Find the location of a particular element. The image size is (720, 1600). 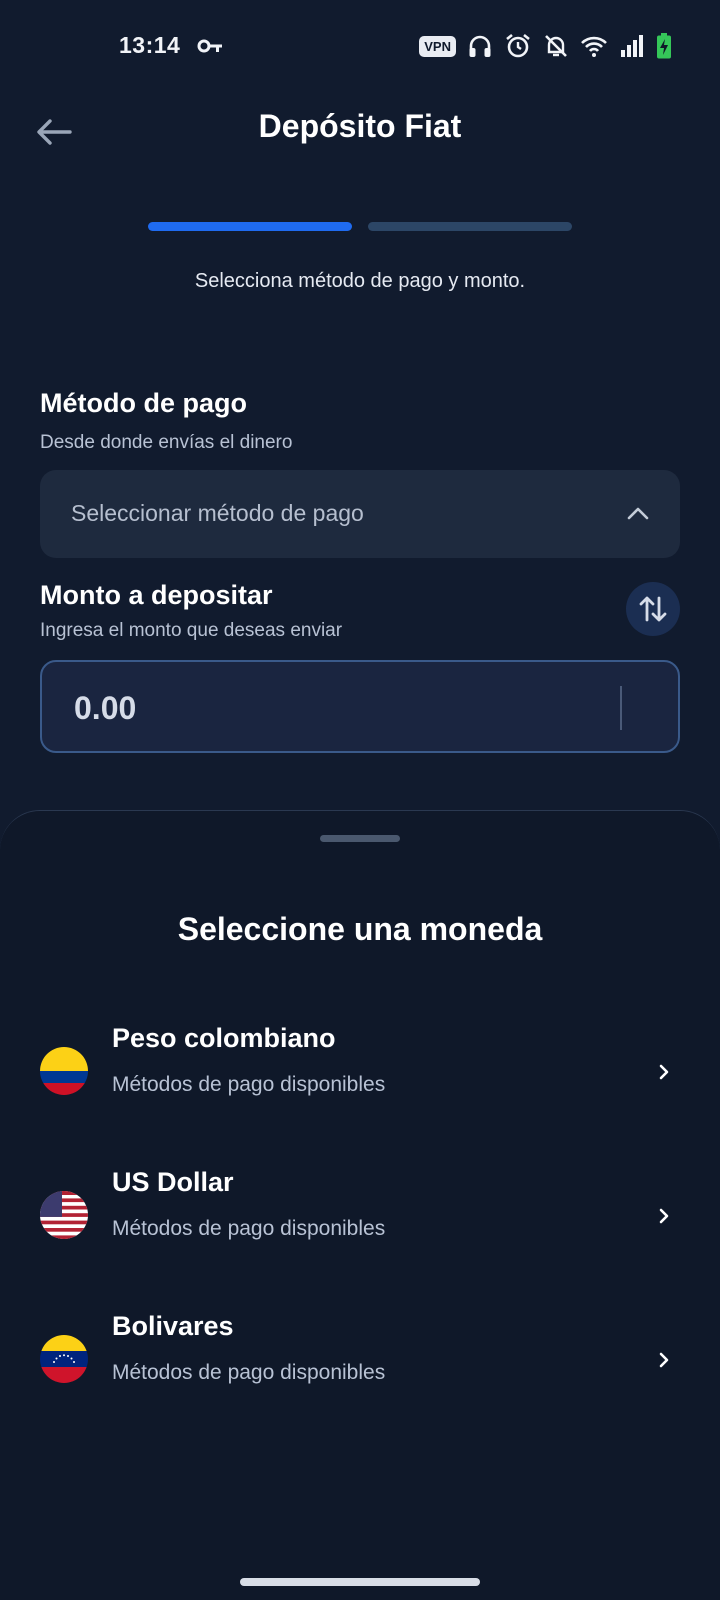

status-icons: VPN is located at coordinates (545, 46).